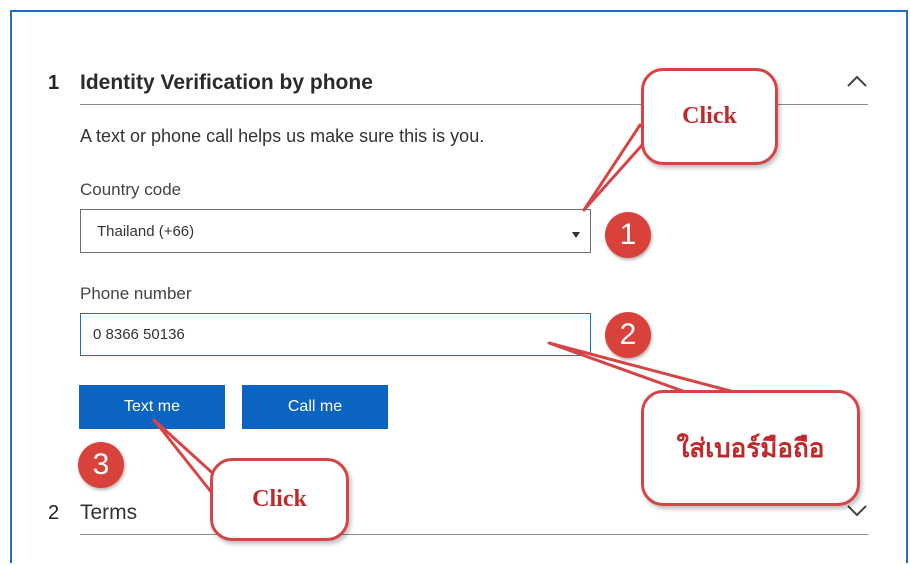  I want to click on callout-enter-phone: ใส่เบอร์มือถือ, so click(750, 448).